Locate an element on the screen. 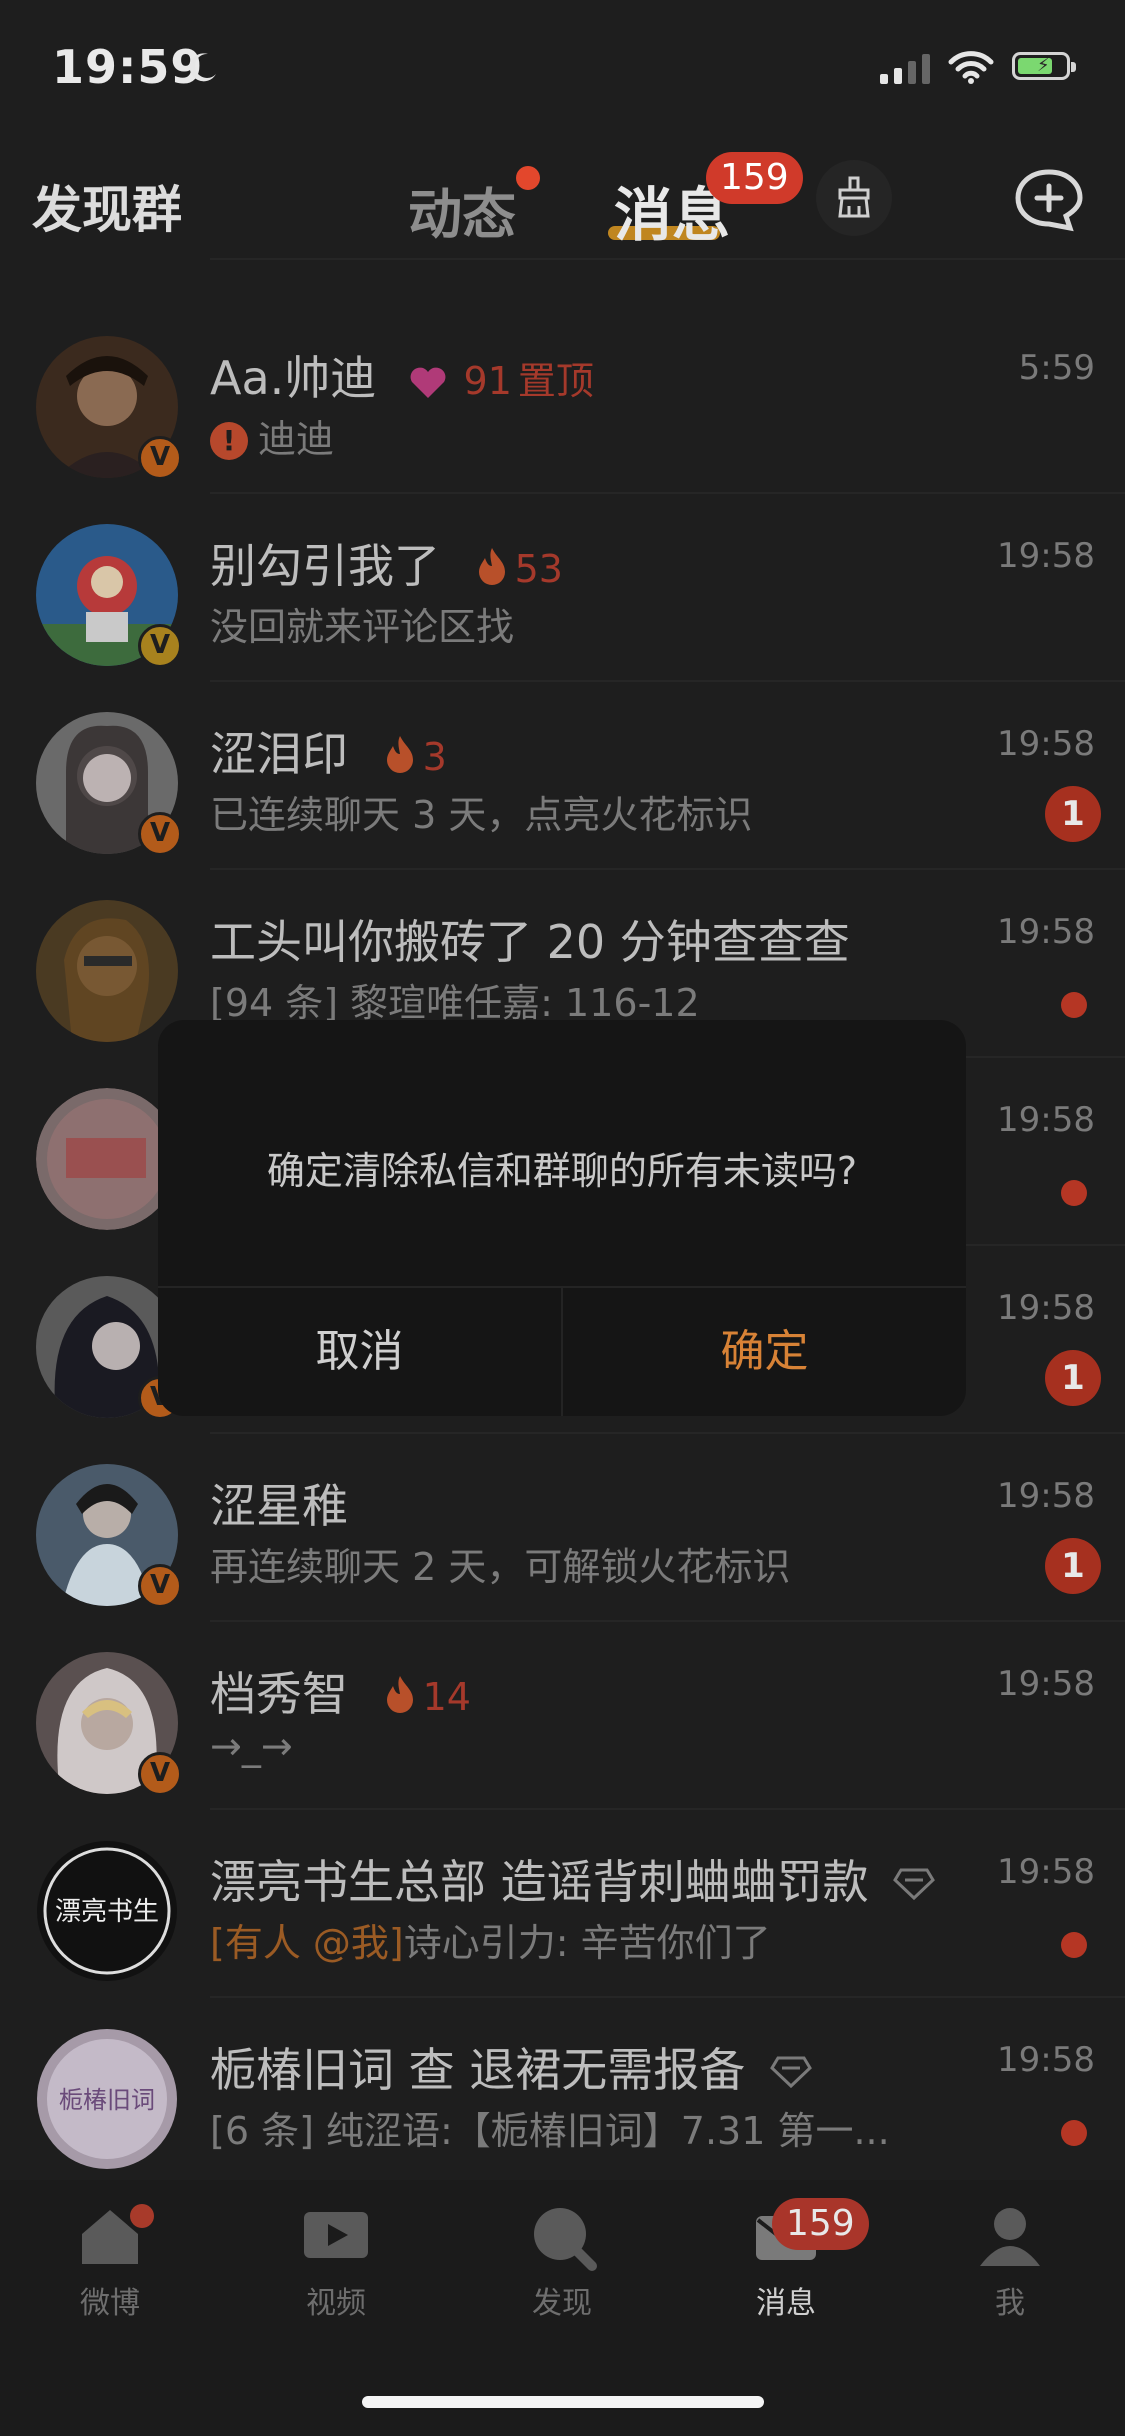 This screenshot has width=1125, height=2436. confirm-dialog: 确定清除私信和群聊的所有未读吗? 取消 确定 is located at coordinates (562, 1218).